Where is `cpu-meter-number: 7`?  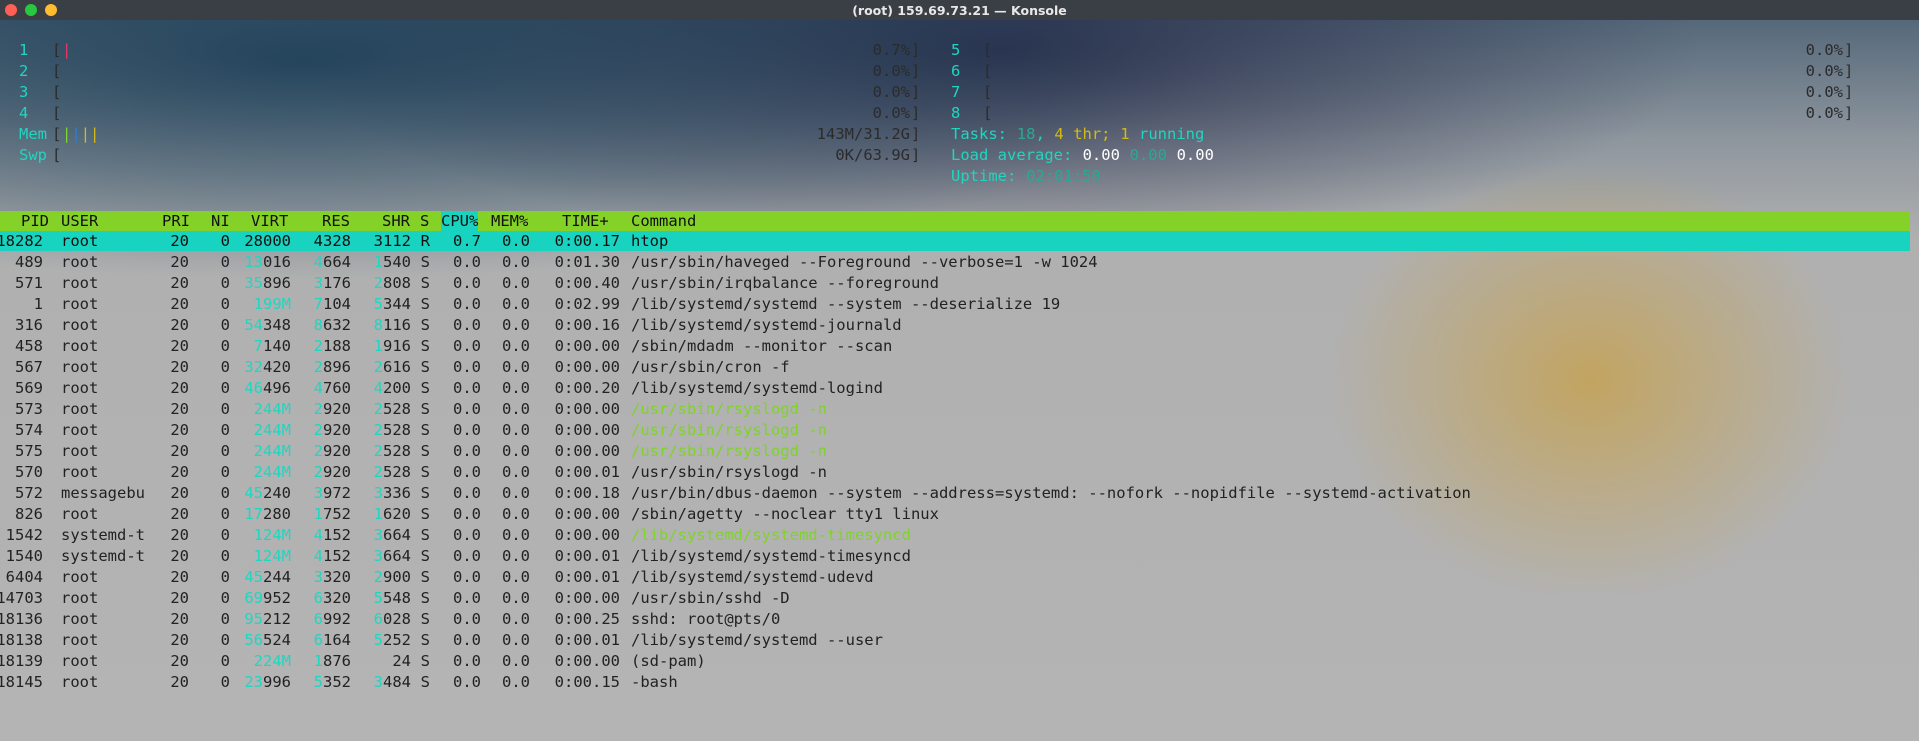 cpu-meter-number: 7 is located at coordinates (956, 92).